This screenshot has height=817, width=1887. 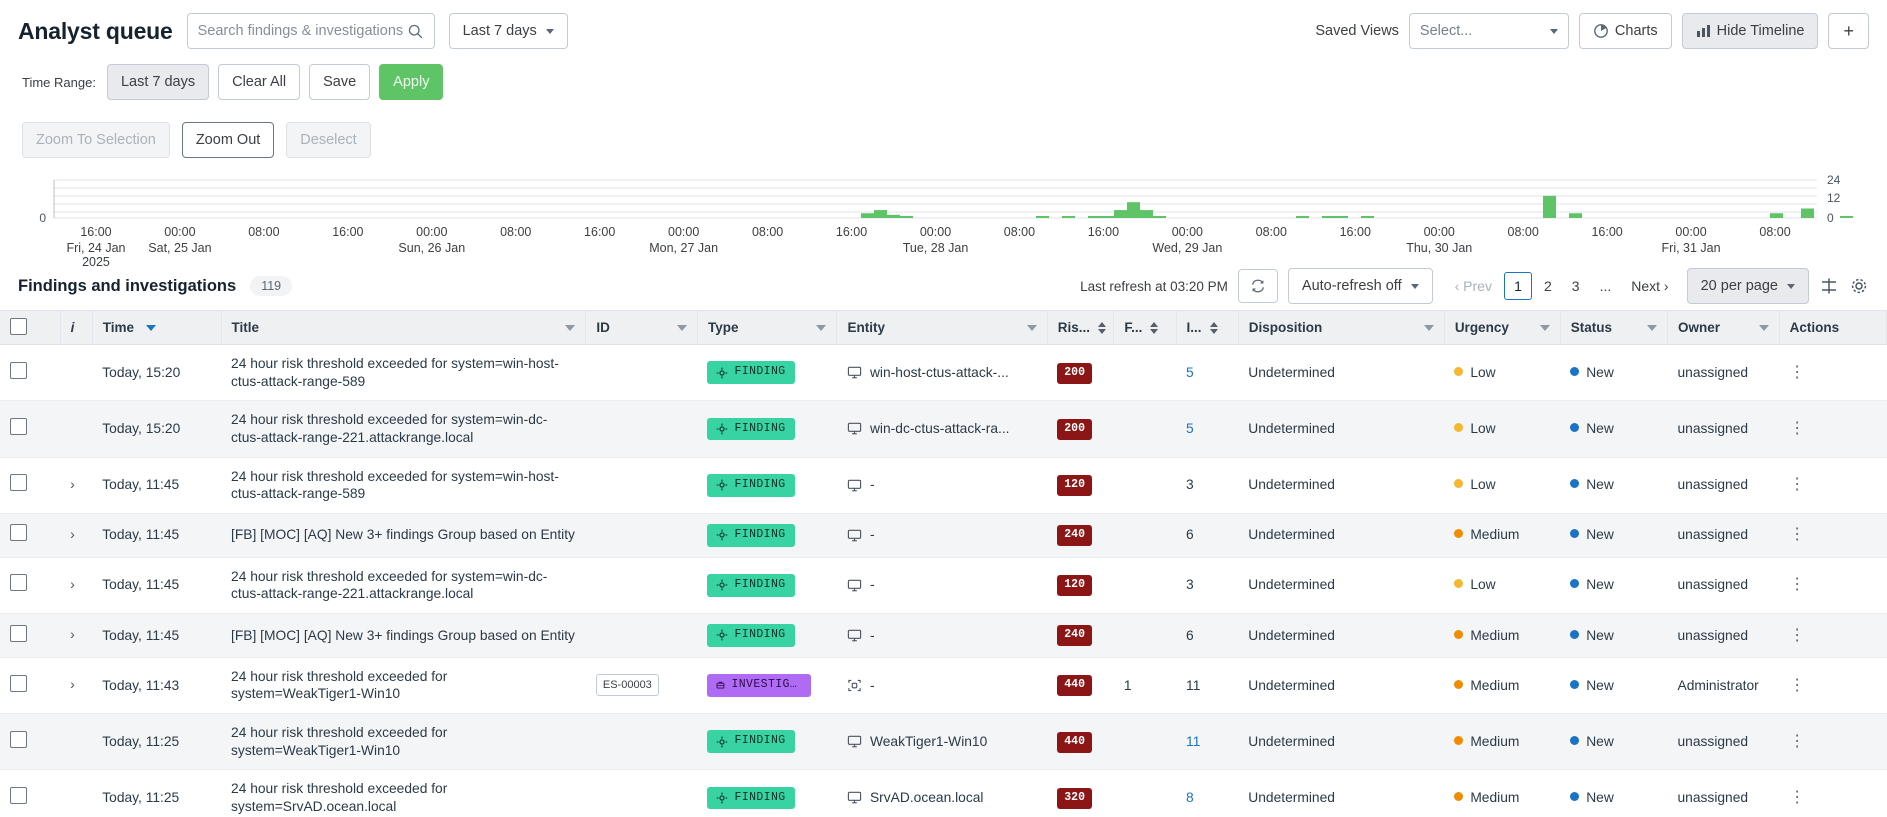 What do you see at coordinates (1193, 741) in the screenshot?
I see `investigations-count: 11` at bounding box center [1193, 741].